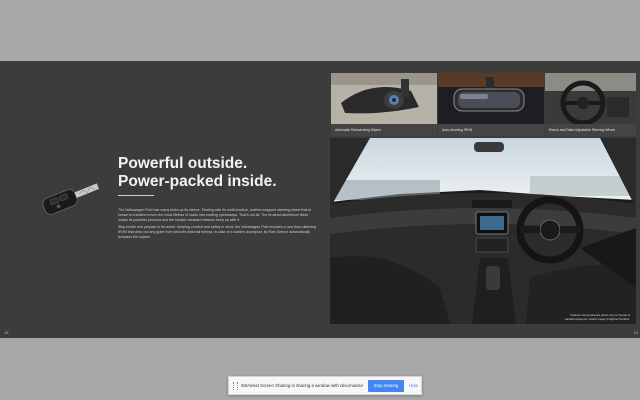 The image size is (640, 400). Describe the element at coordinates (386, 386) in the screenshot. I see `stop-sharing-button: Stop sharing` at that location.